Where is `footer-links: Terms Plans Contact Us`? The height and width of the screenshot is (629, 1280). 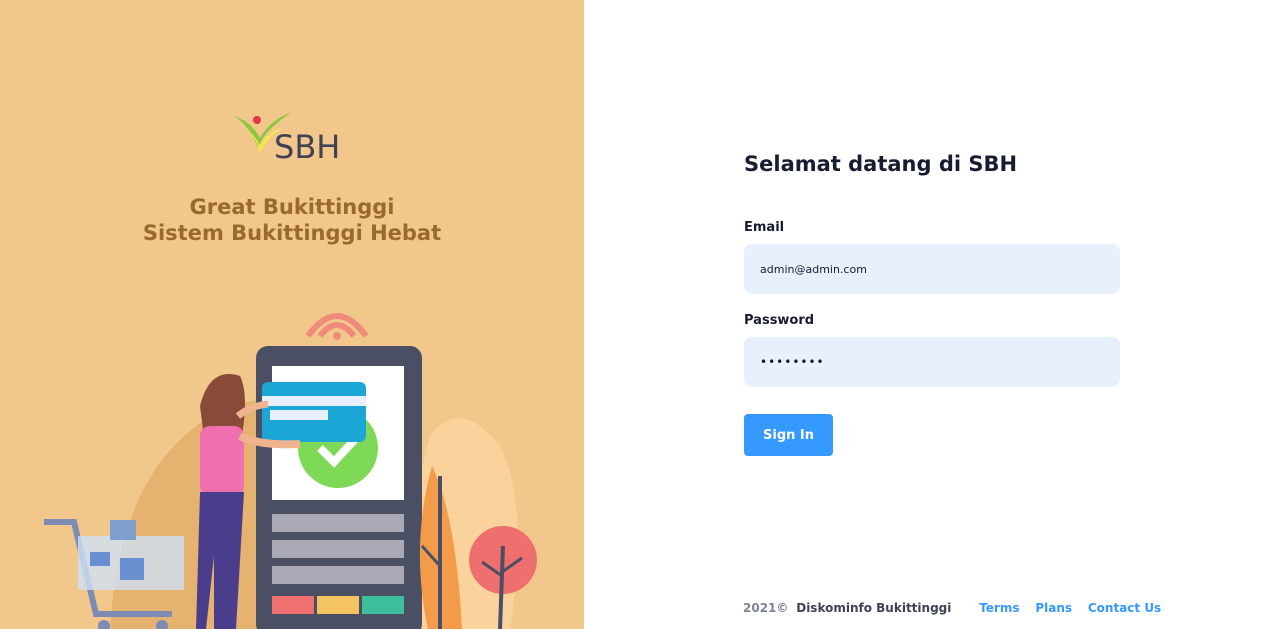 footer-links: Terms Plans Contact Us is located at coordinates (1076, 607).